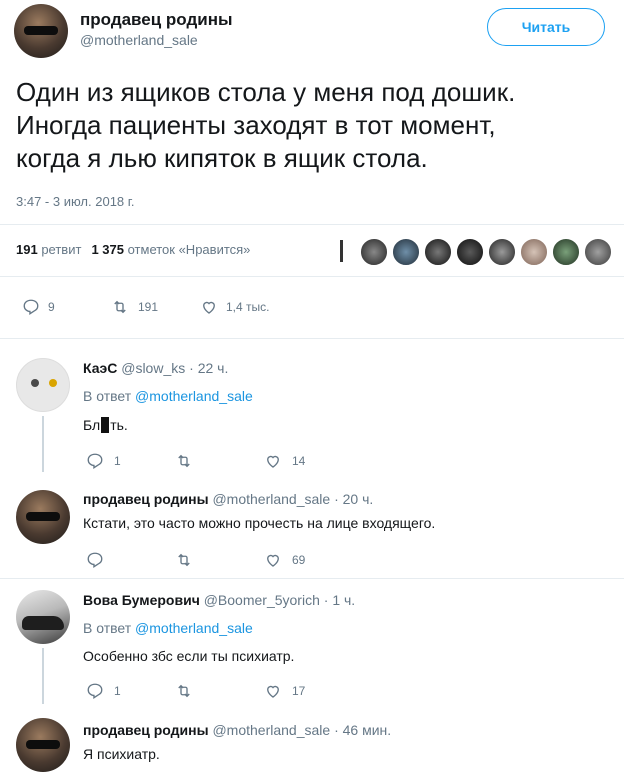 The height and width of the screenshot is (772, 624). Describe the element at coordinates (362, 730) in the screenshot. I see `reply-time: · 46 мин.` at that location.